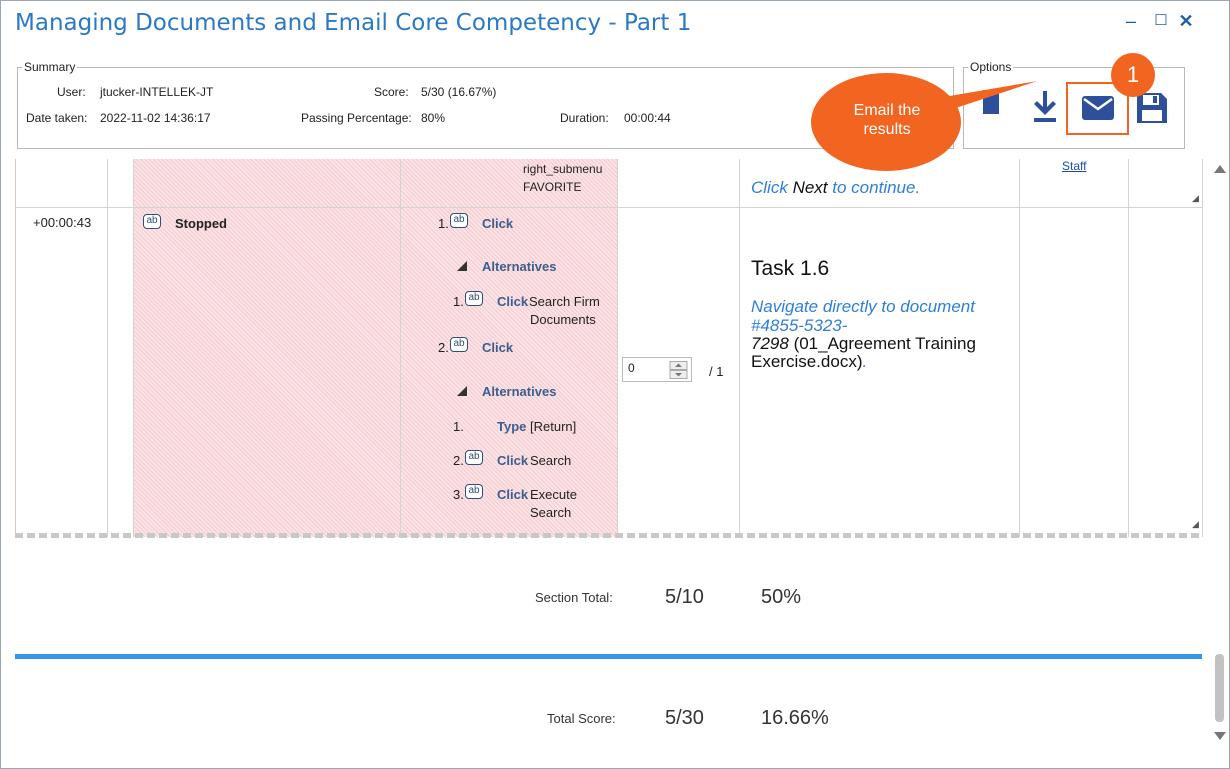 The image size is (1230, 769). Describe the element at coordinates (887, 129) in the screenshot. I see `callout-line2: results` at that location.